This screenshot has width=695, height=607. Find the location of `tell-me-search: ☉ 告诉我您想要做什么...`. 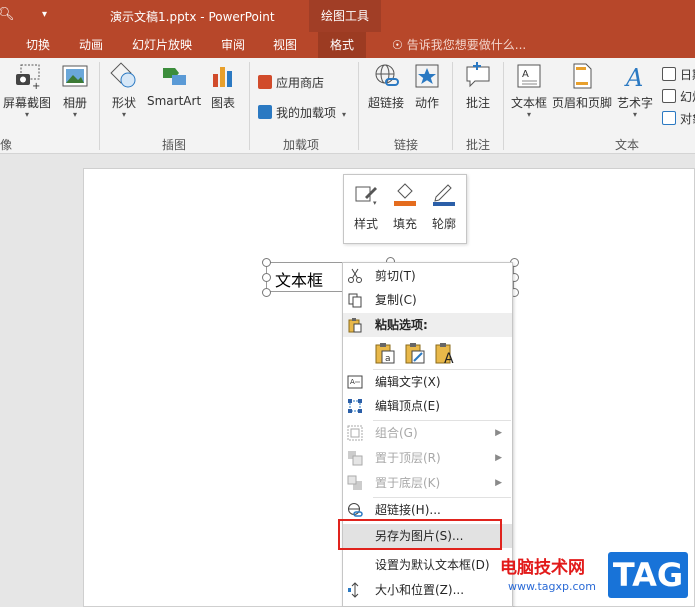

tell-me-search: ☉ 告诉我您想要做什么... is located at coordinates (459, 45).